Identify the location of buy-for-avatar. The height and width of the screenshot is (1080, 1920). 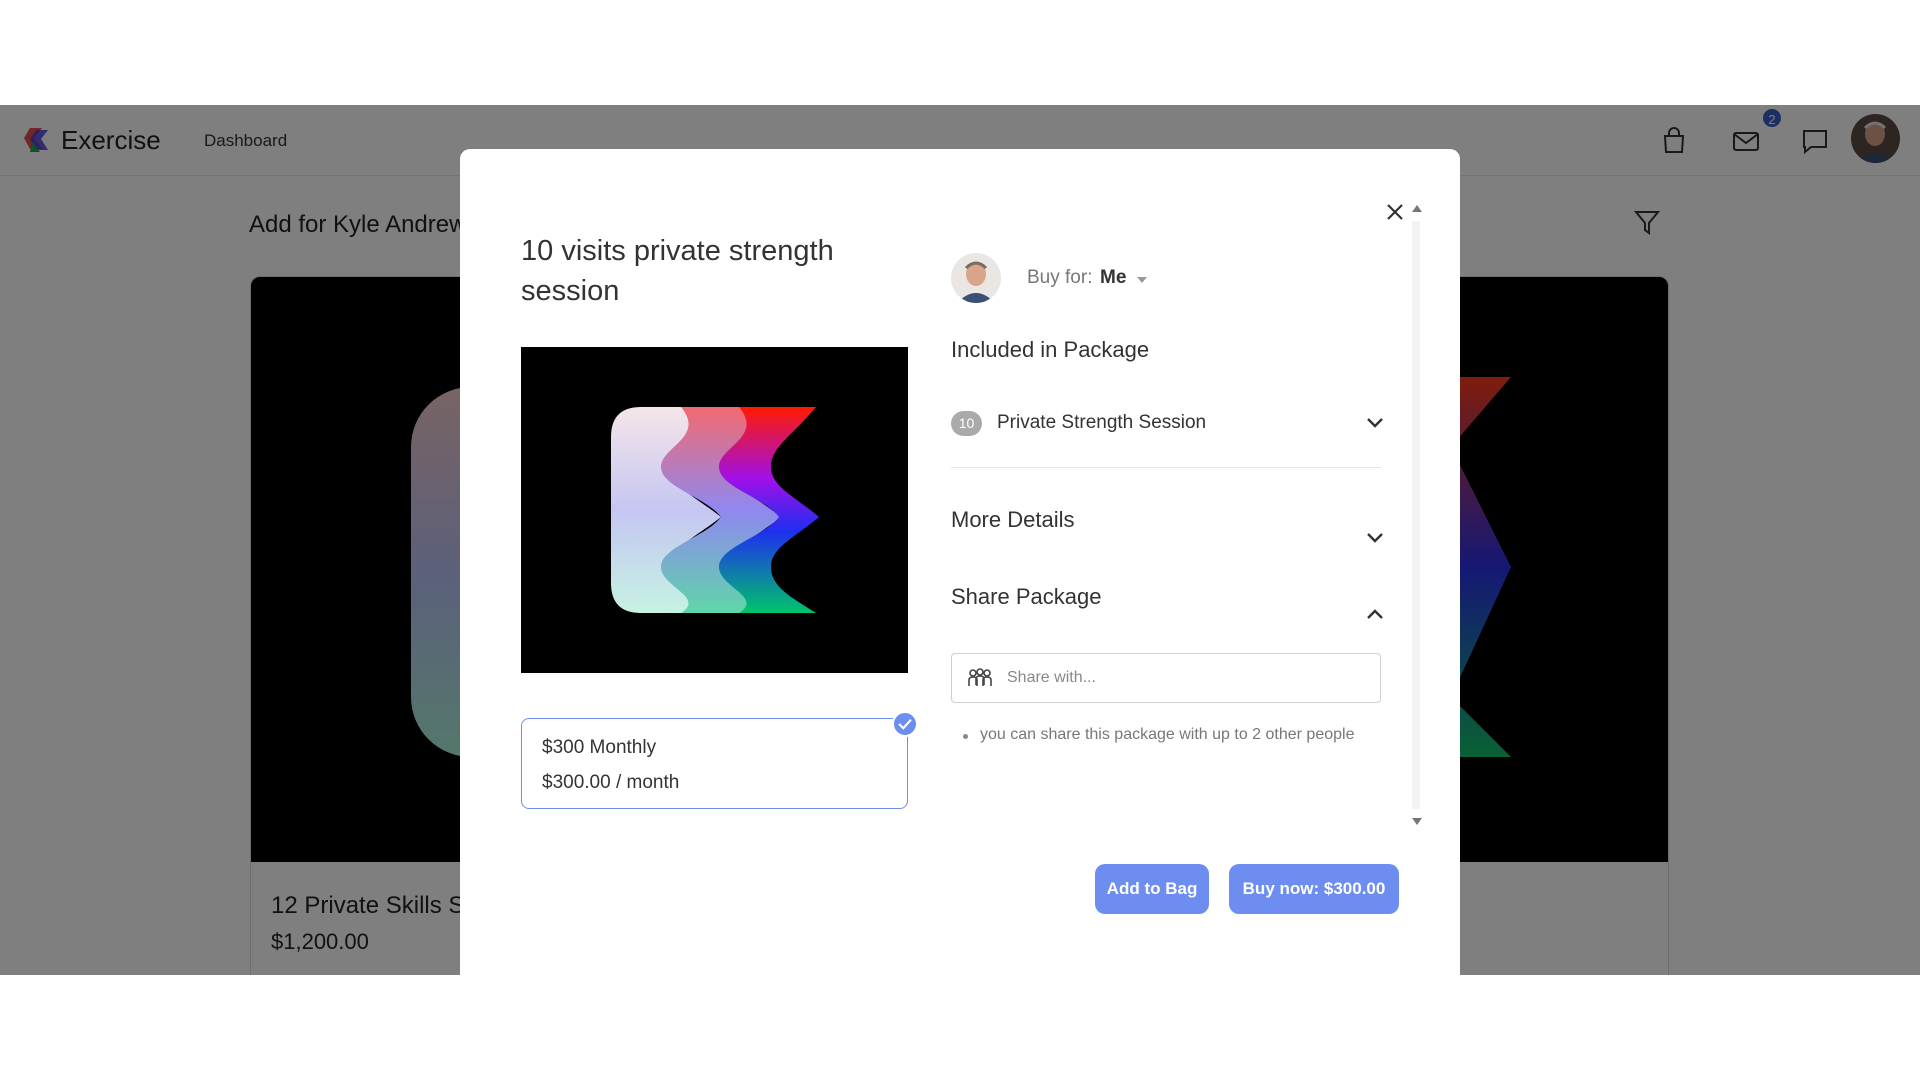
(976, 278).